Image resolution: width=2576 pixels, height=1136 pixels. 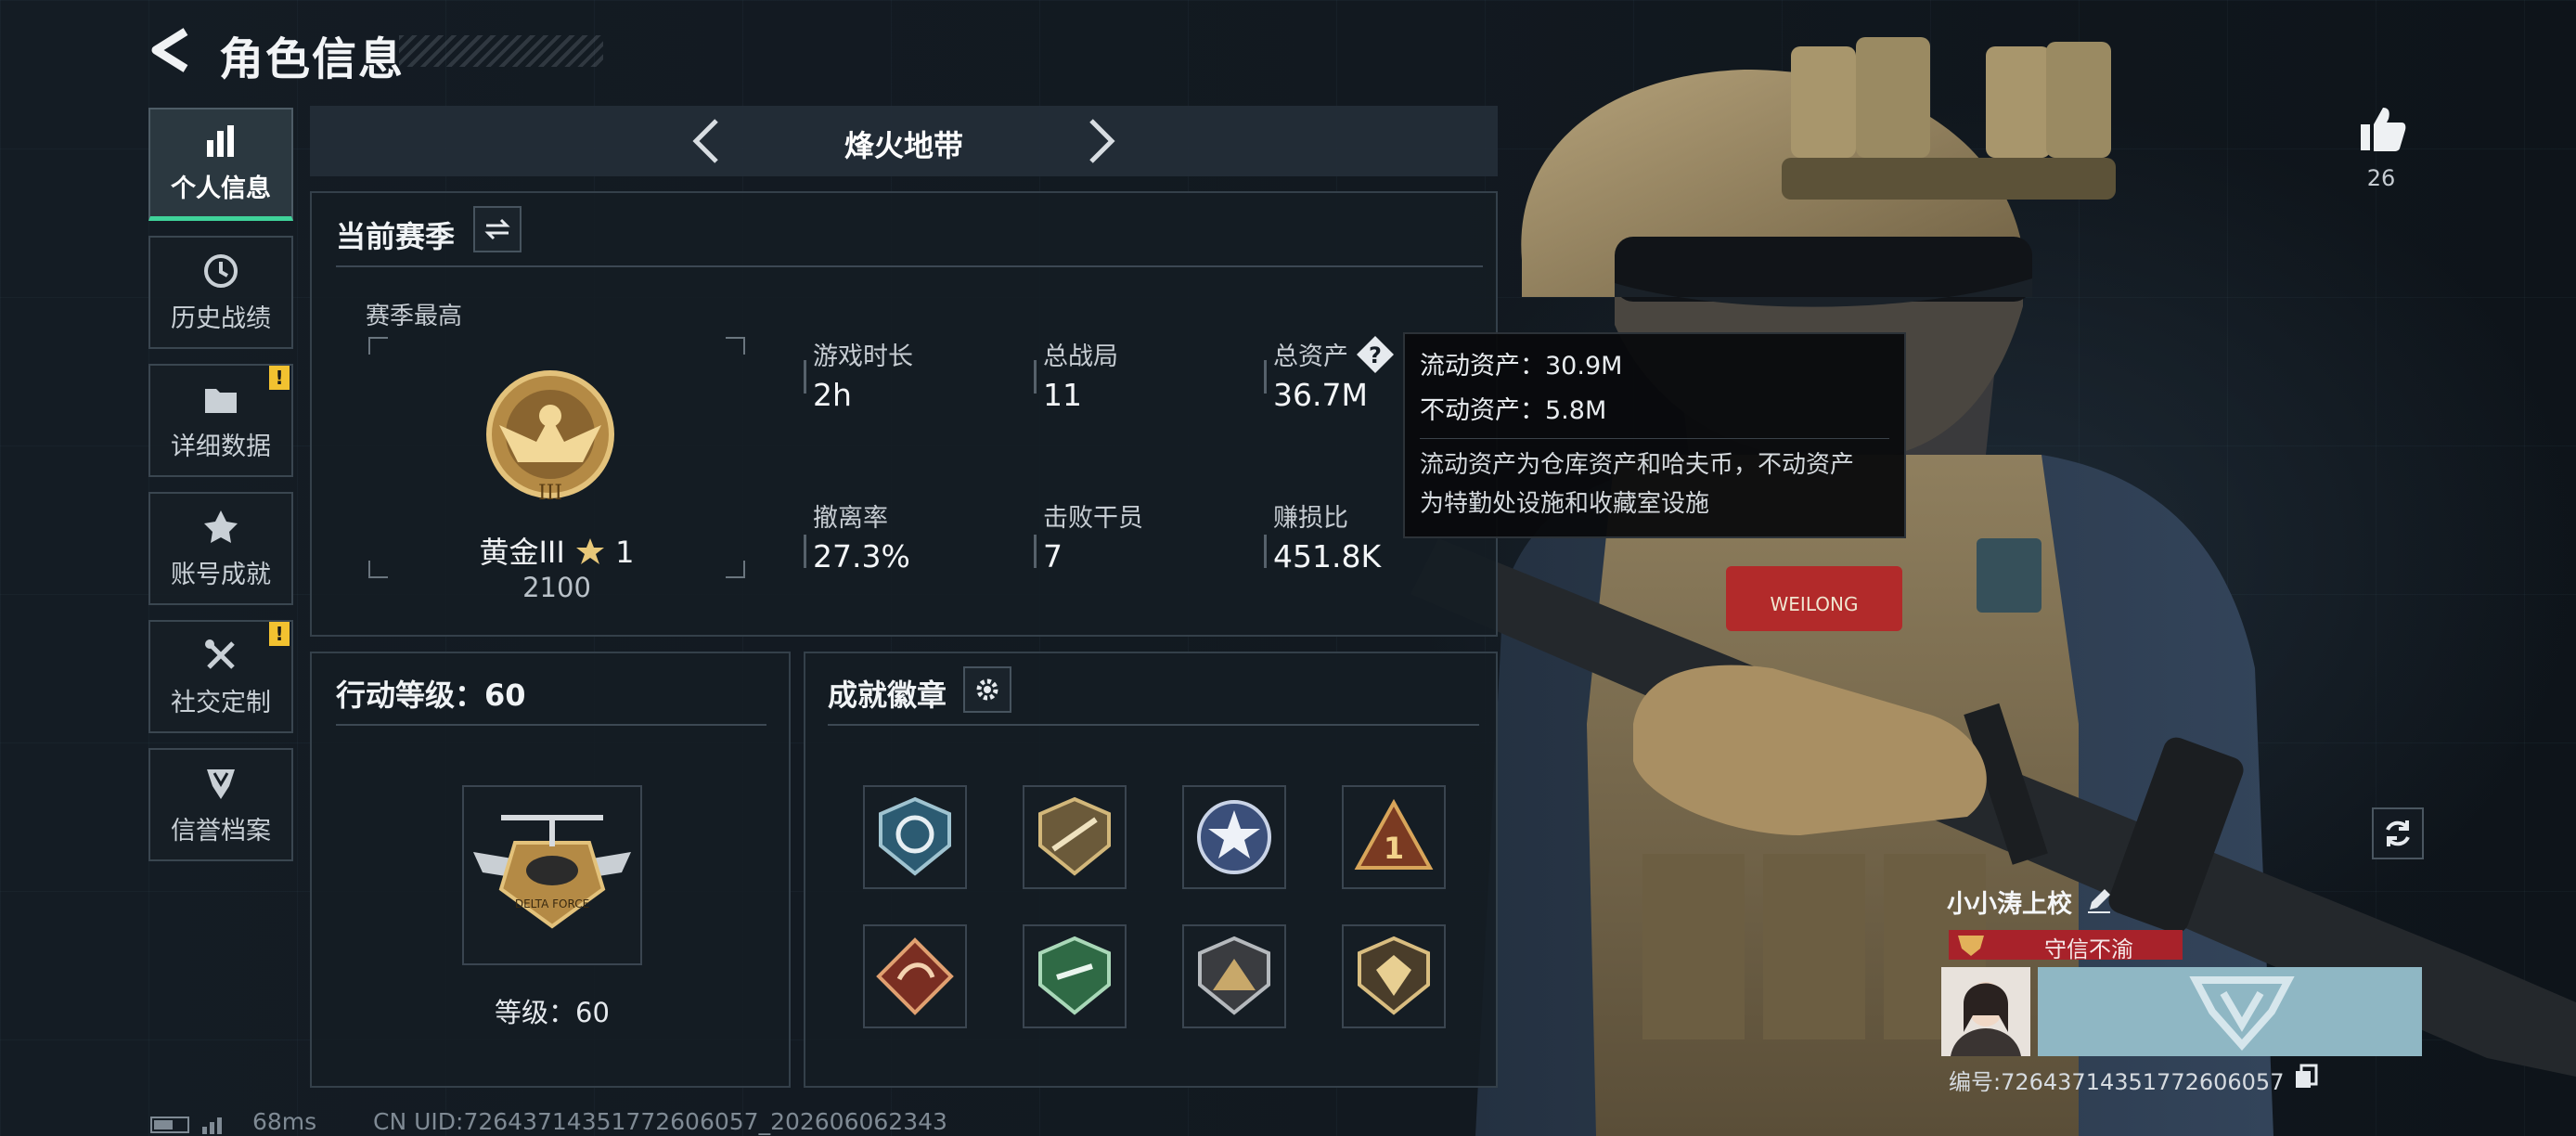 I want to click on action-level-title: 行动等级：60, so click(x=431, y=695).